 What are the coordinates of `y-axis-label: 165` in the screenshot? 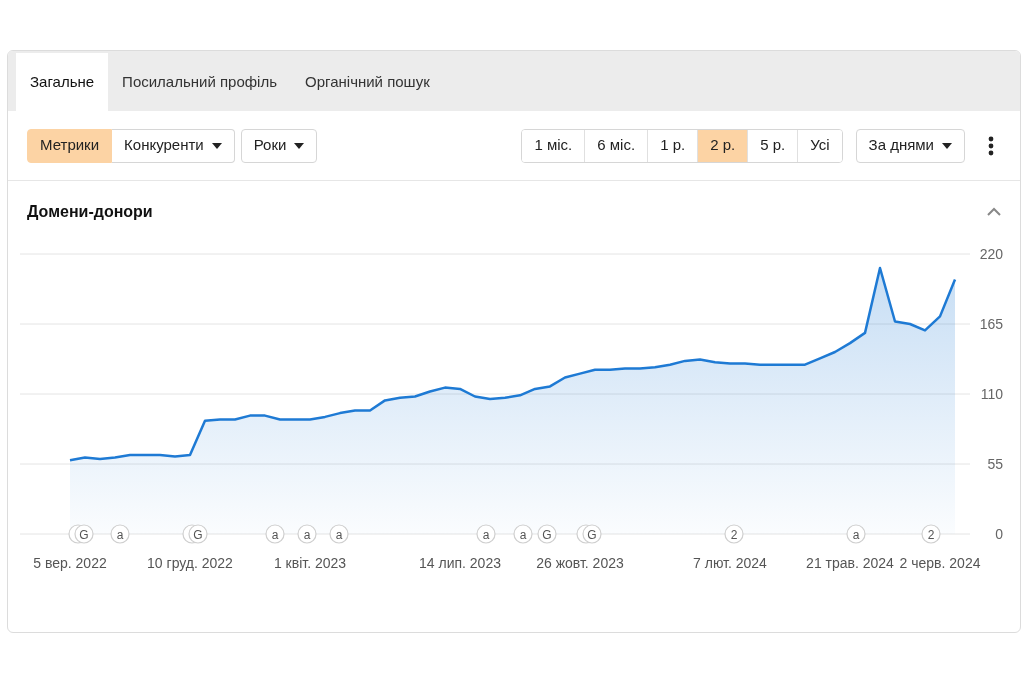 It's located at (991, 324).